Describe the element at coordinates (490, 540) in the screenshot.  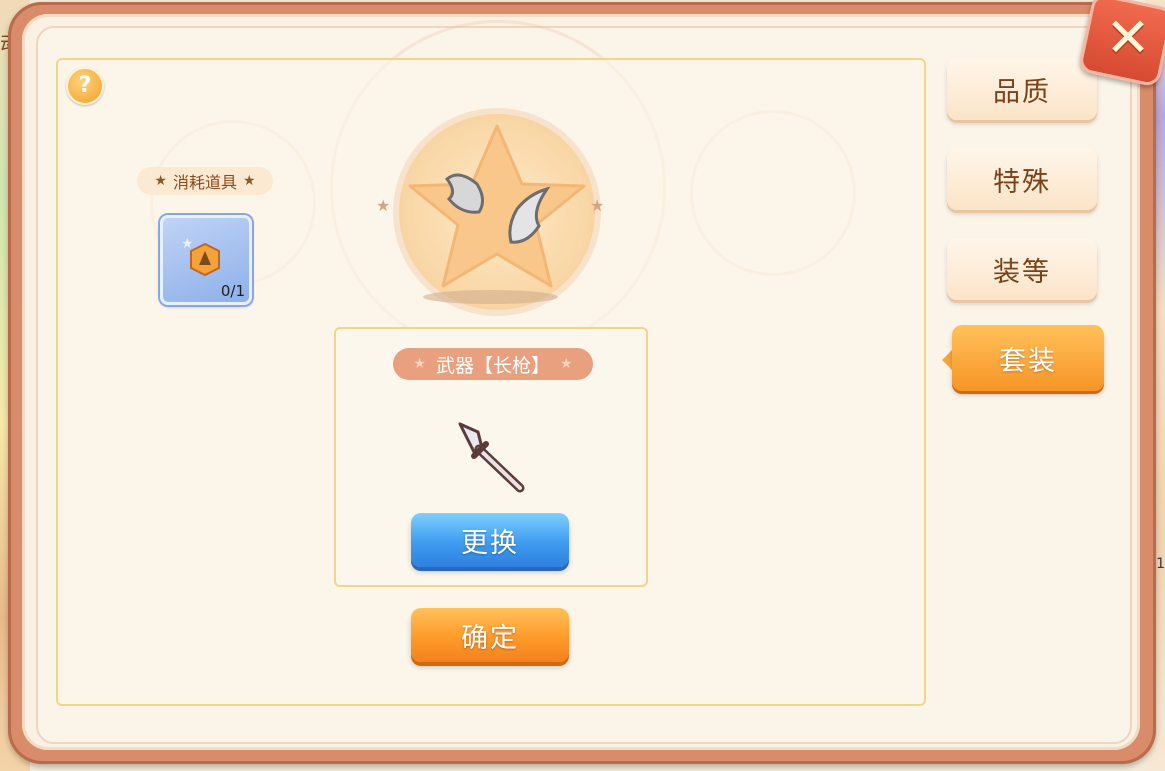
I see `replace-button: 更换` at that location.